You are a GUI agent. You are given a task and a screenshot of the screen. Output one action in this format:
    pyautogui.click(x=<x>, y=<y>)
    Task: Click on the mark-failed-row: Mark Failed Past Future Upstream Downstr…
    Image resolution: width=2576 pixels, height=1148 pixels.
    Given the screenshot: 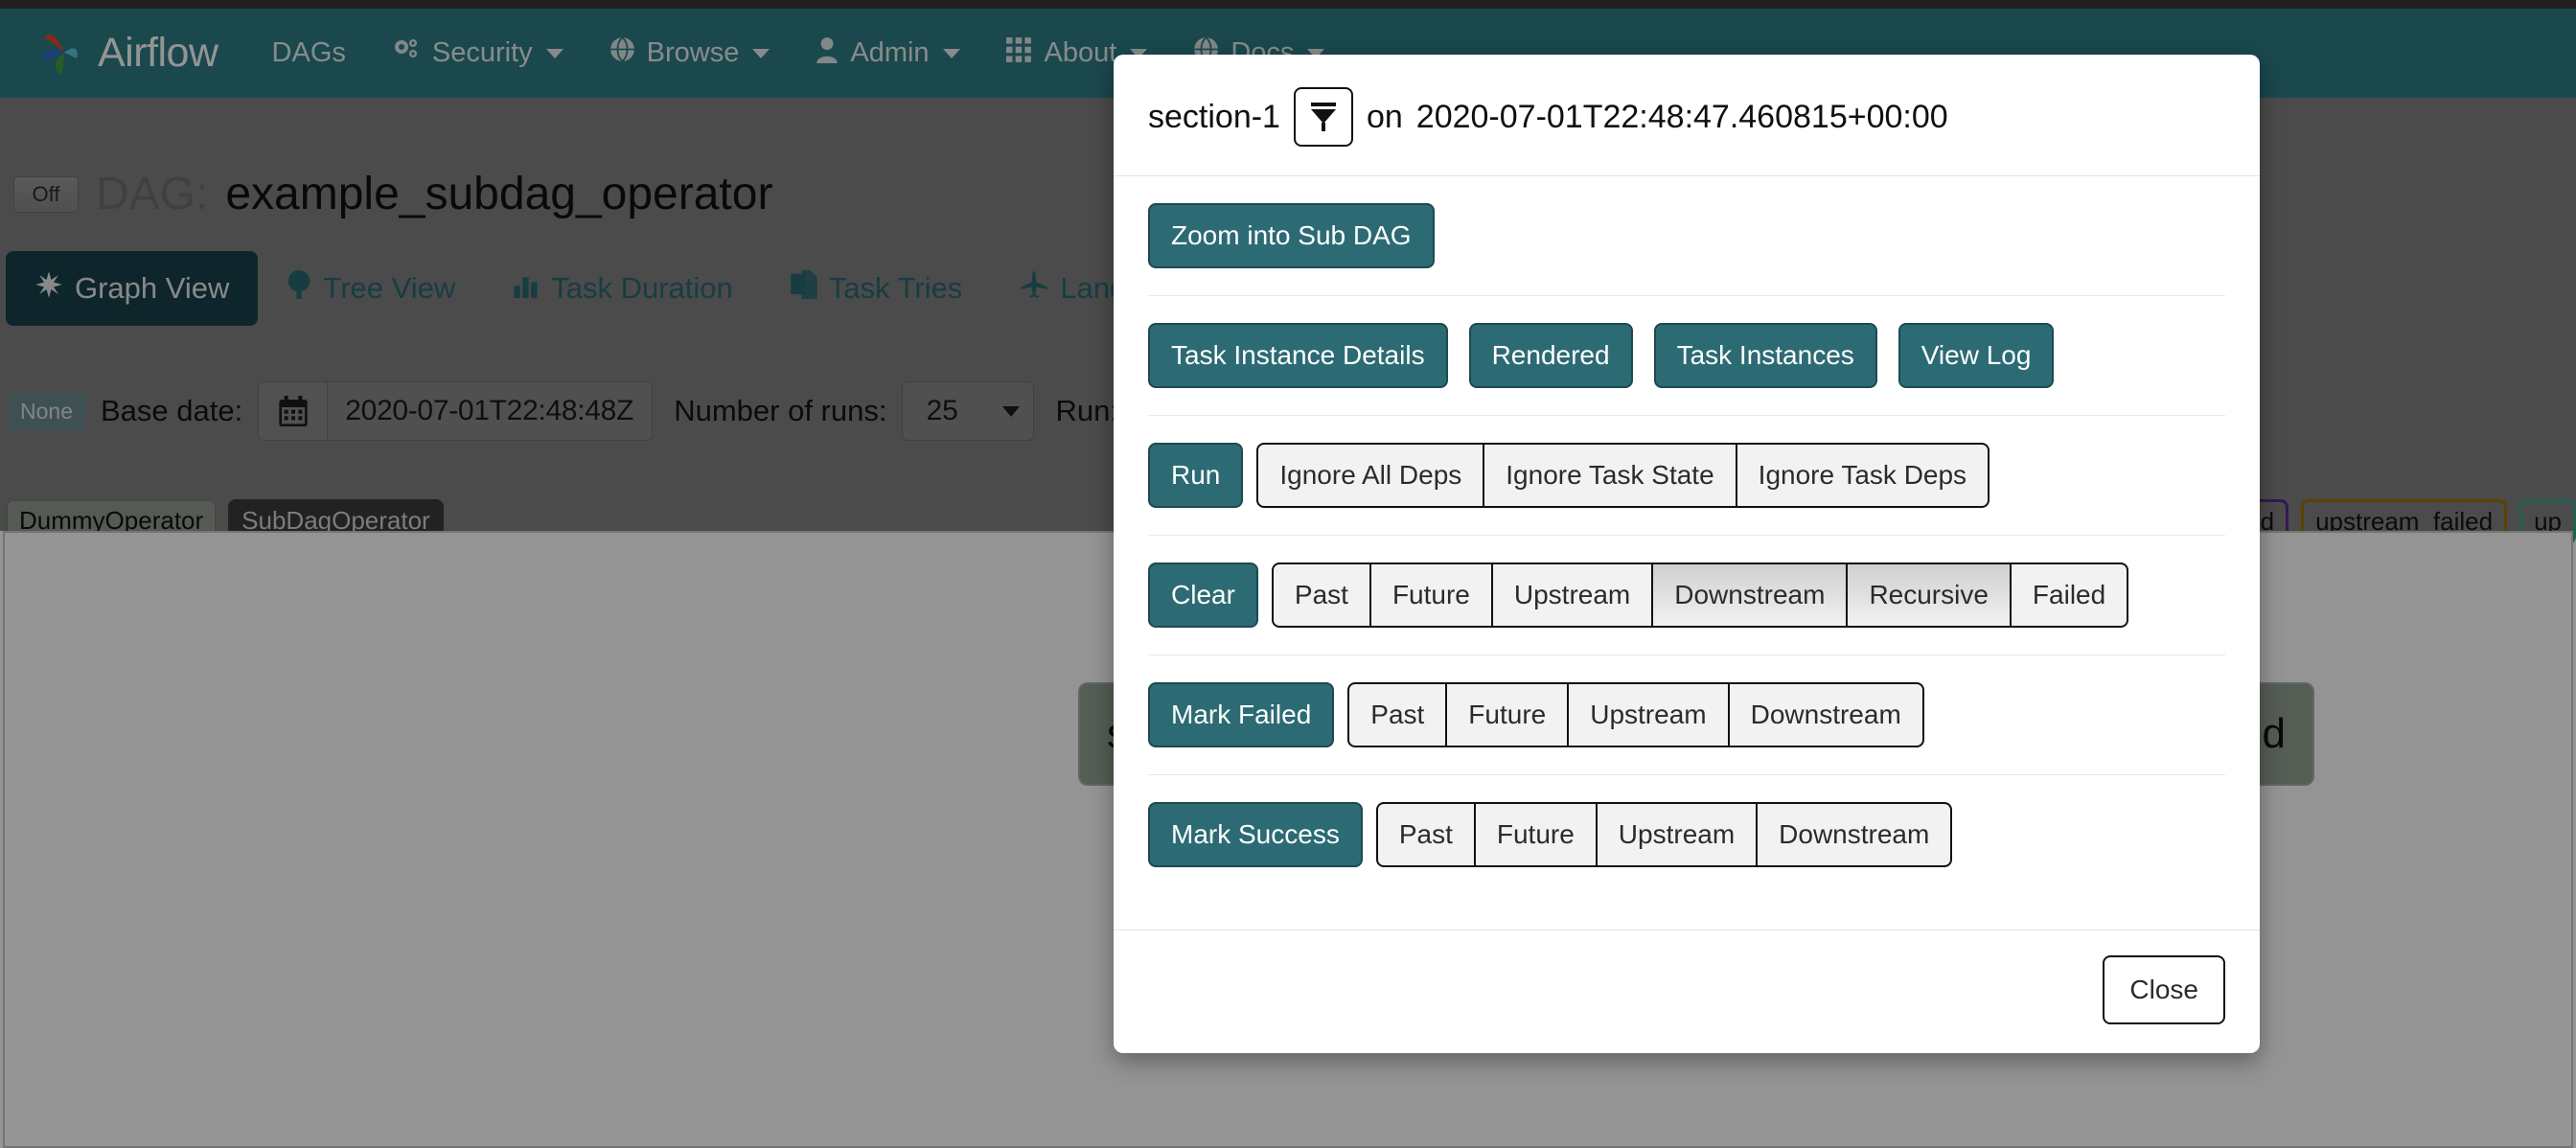 What is the action you would take?
    pyautogui.click(x=1686, y=714)
    